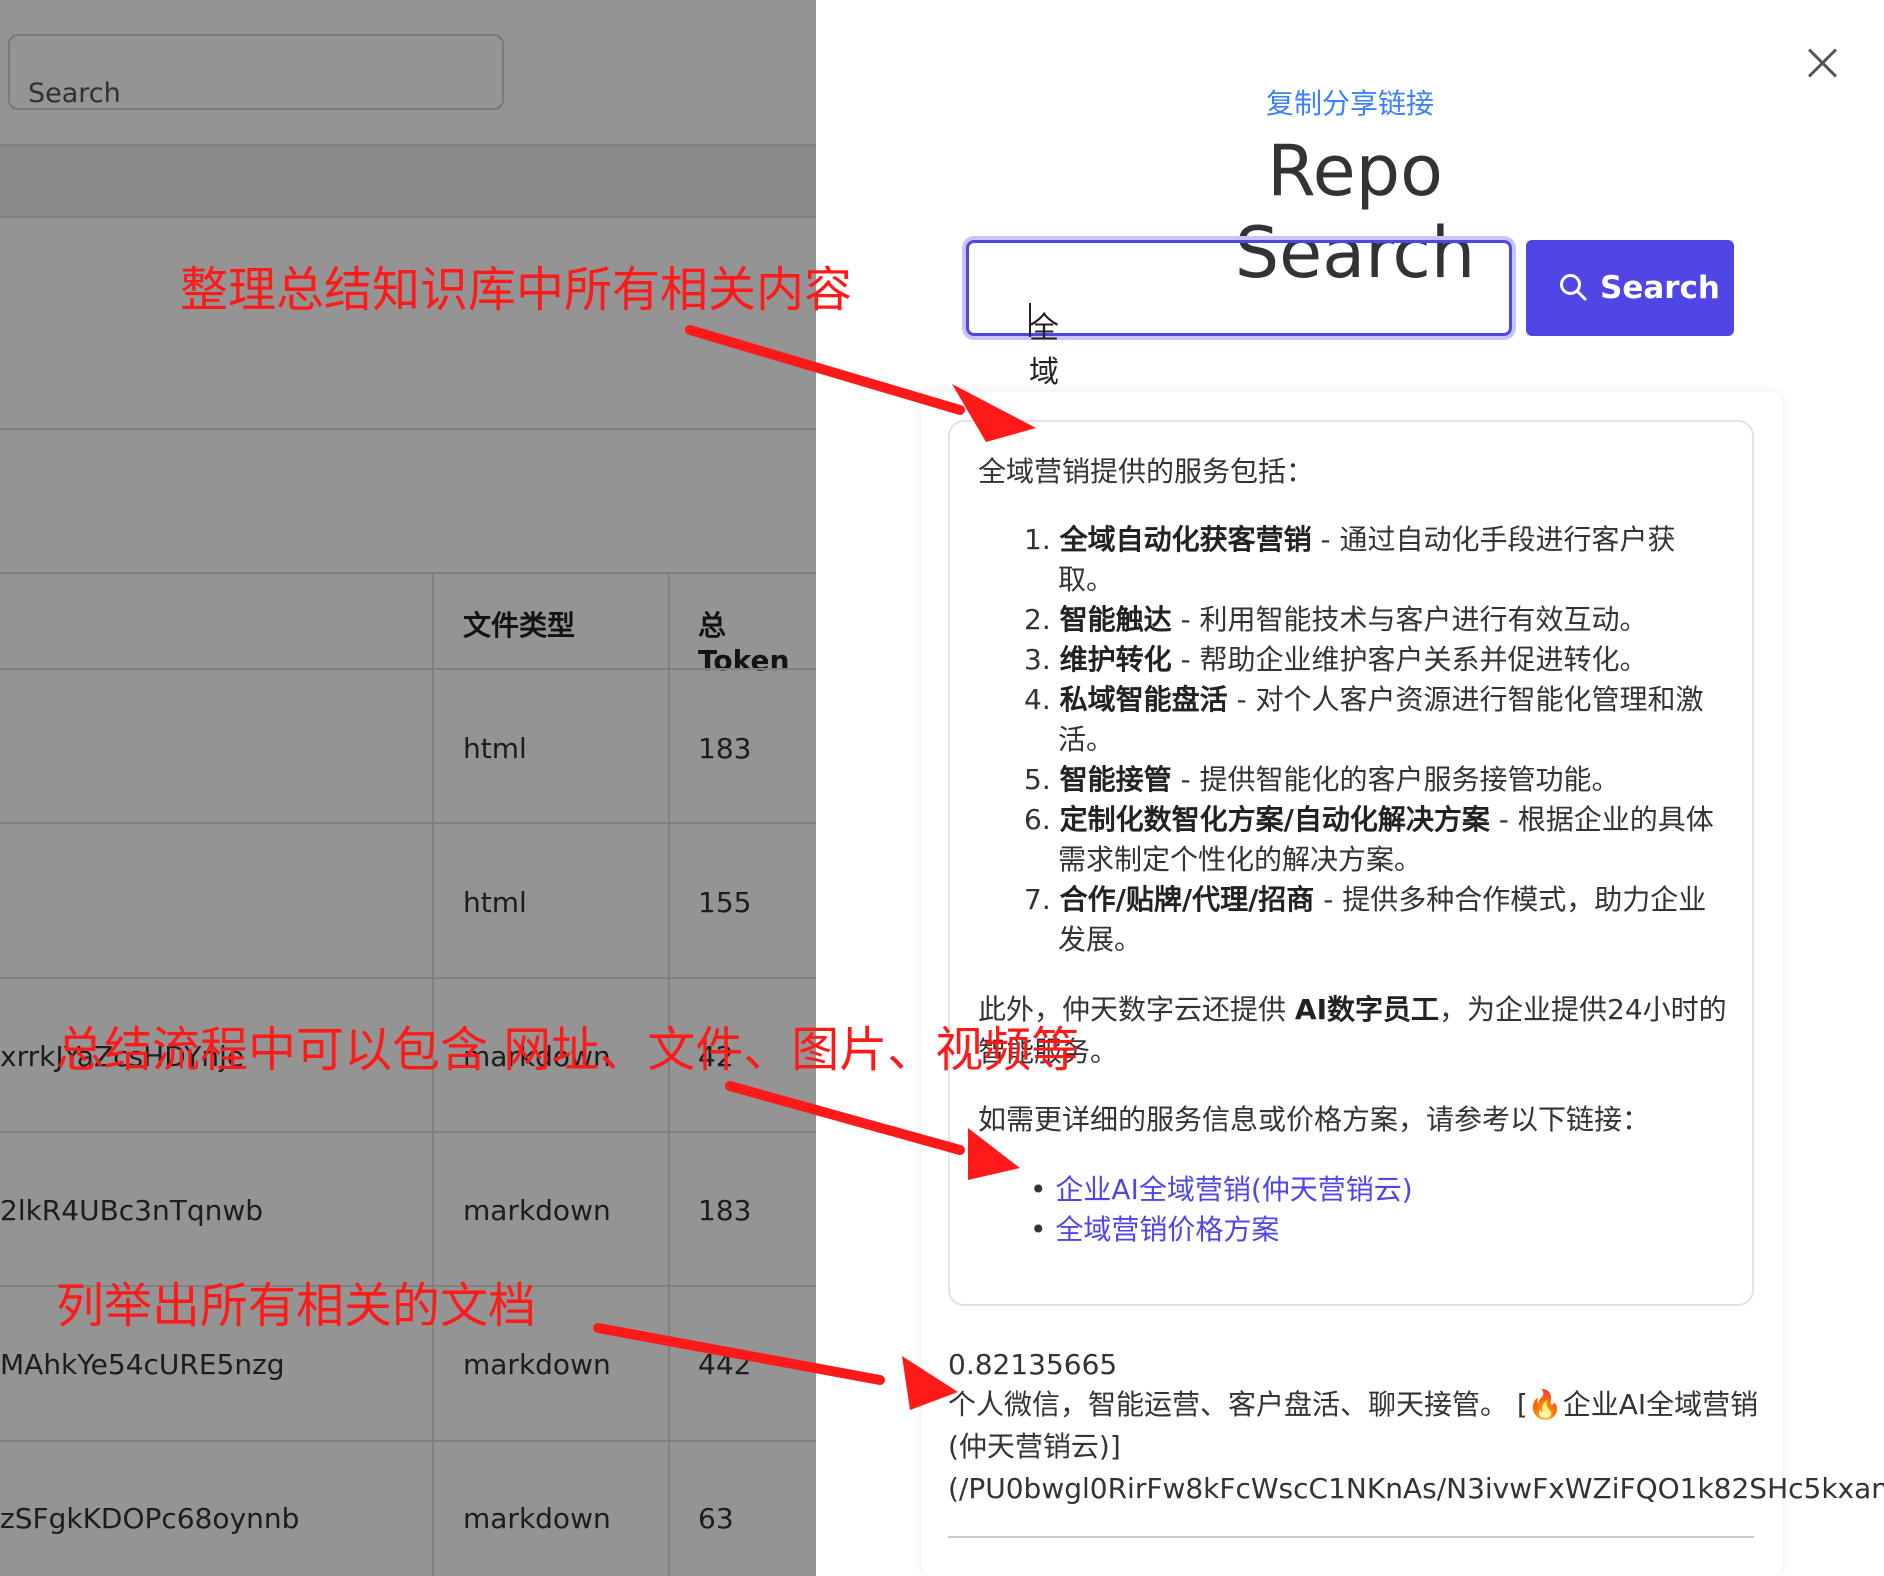  I want to click on annotation-text: 整理总结知识库中所有相关内容, so click(516, 290).